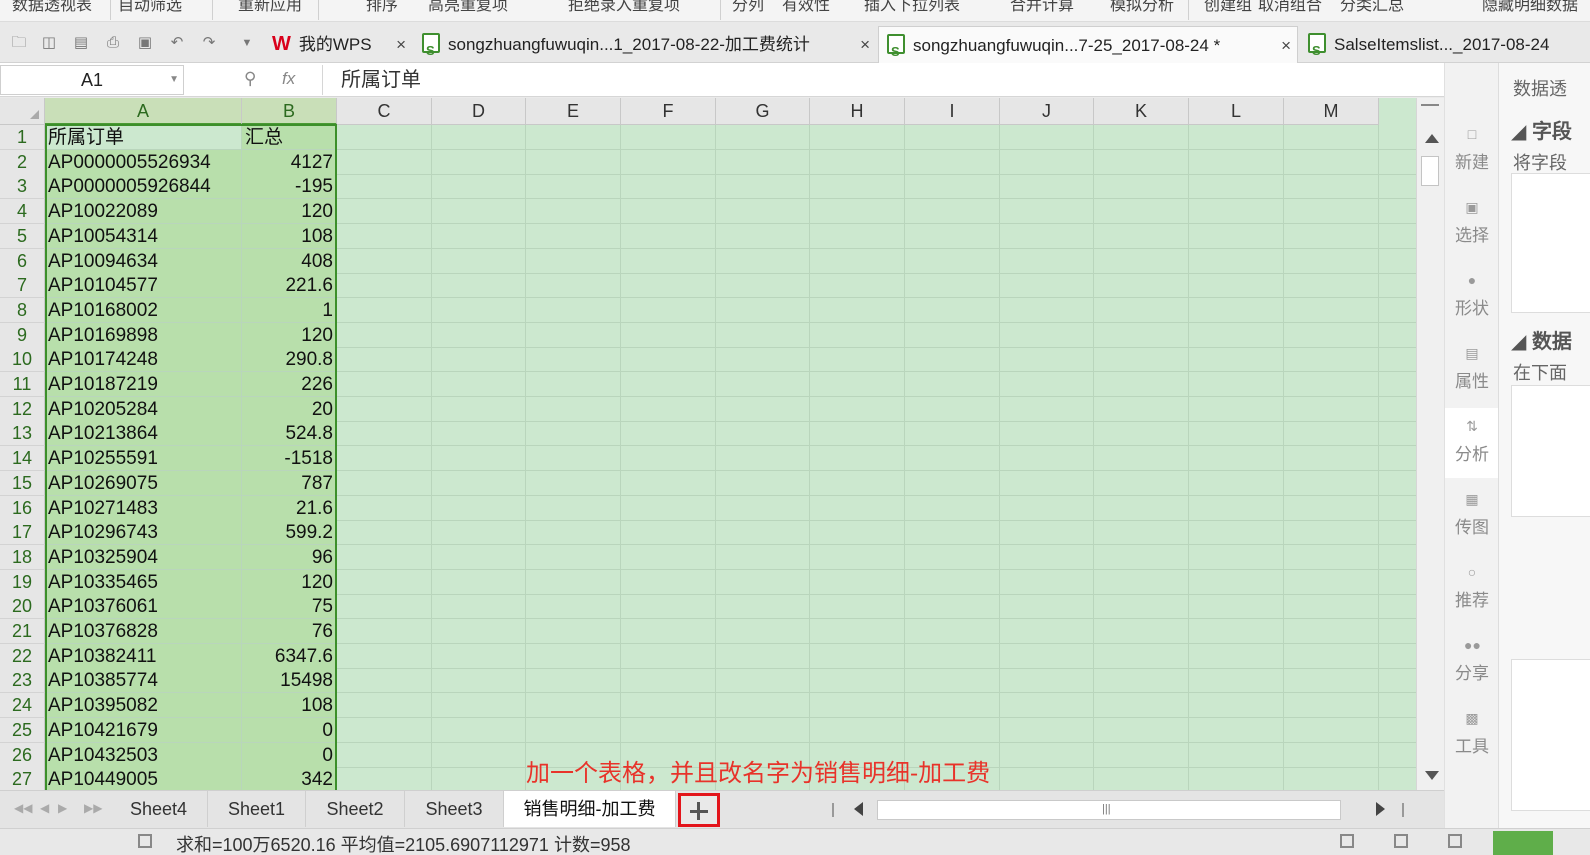 The height and width of the screenshot is (855, 1590). I want to click on cell-order-id: AP10449005, so click(143, 778).